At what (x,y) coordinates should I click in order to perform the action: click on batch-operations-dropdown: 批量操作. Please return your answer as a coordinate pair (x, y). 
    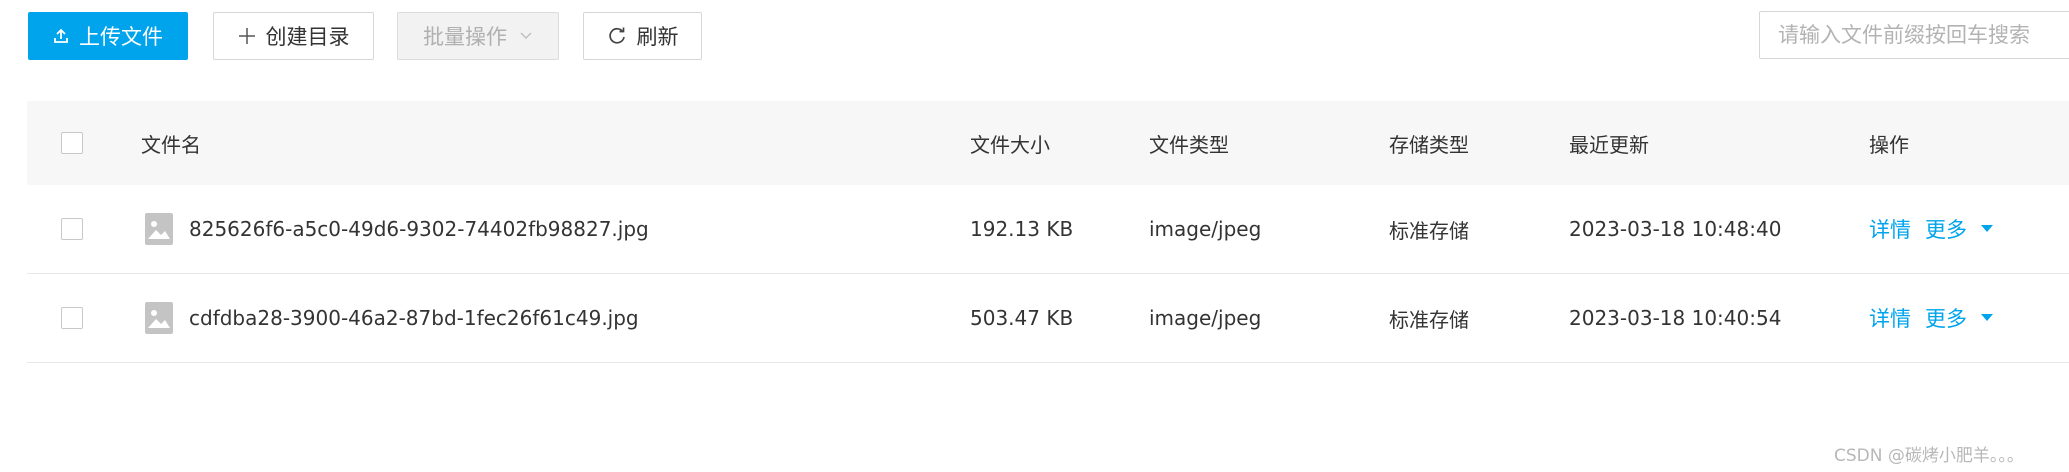
    Looking at the image, I should click on (478, 36).